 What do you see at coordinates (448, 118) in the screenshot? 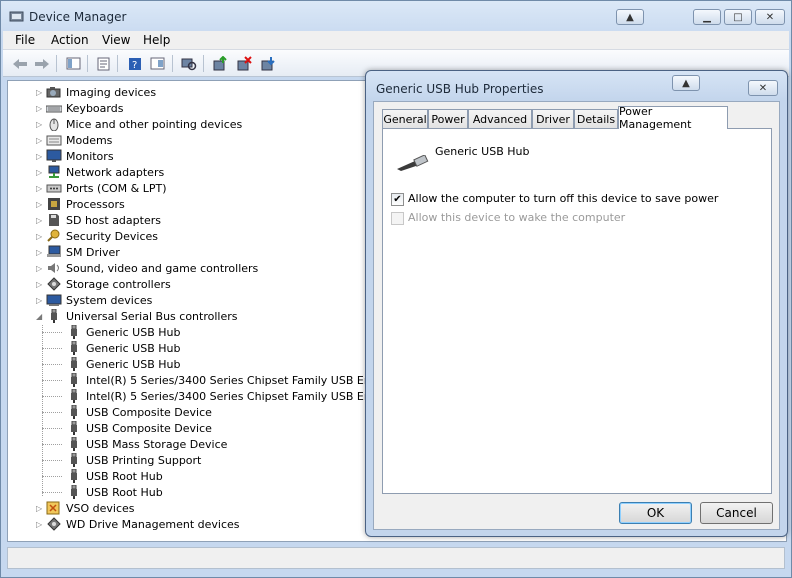
I see `tab-power: Power` at bounding box center [448, 118].